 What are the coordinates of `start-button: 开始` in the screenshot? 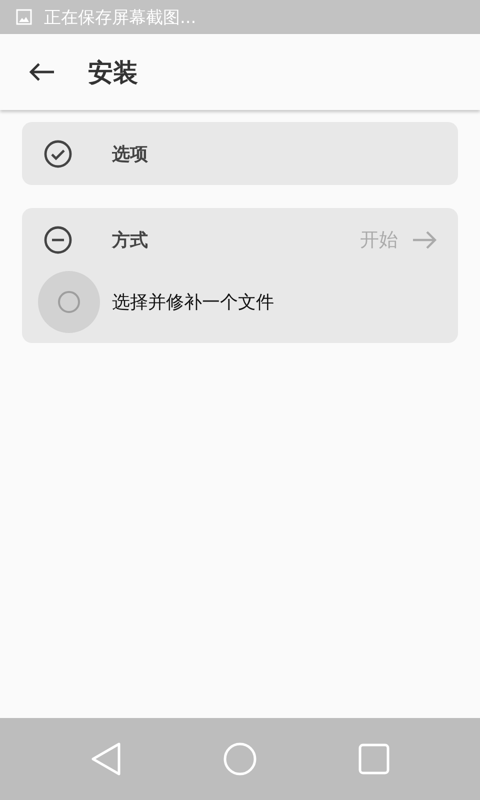 It's located at (399, 239).